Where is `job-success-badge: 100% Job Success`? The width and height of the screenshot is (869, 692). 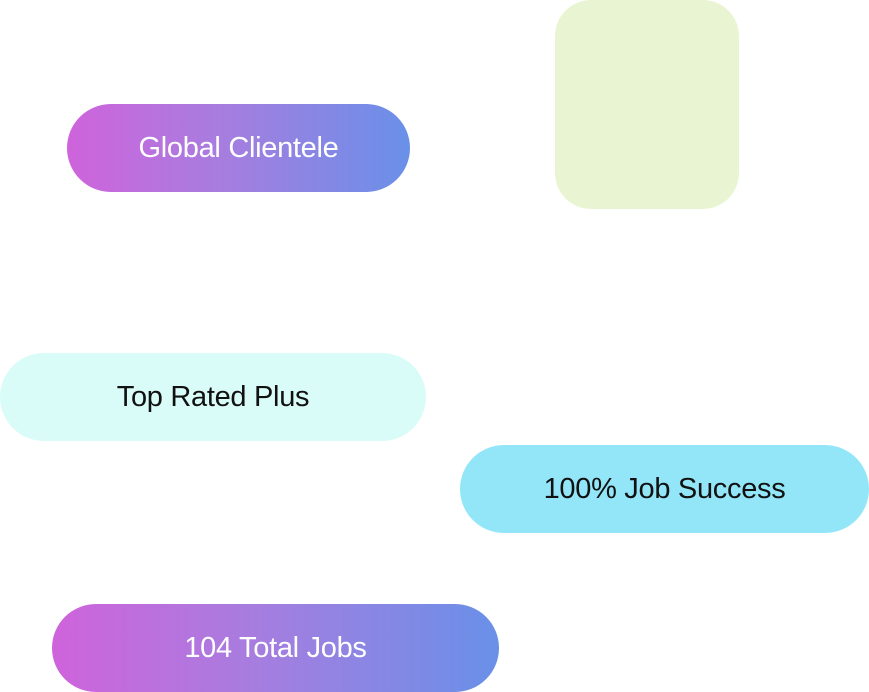 job-success-badge: 100% Job Success is located at coordinates (664, 489).